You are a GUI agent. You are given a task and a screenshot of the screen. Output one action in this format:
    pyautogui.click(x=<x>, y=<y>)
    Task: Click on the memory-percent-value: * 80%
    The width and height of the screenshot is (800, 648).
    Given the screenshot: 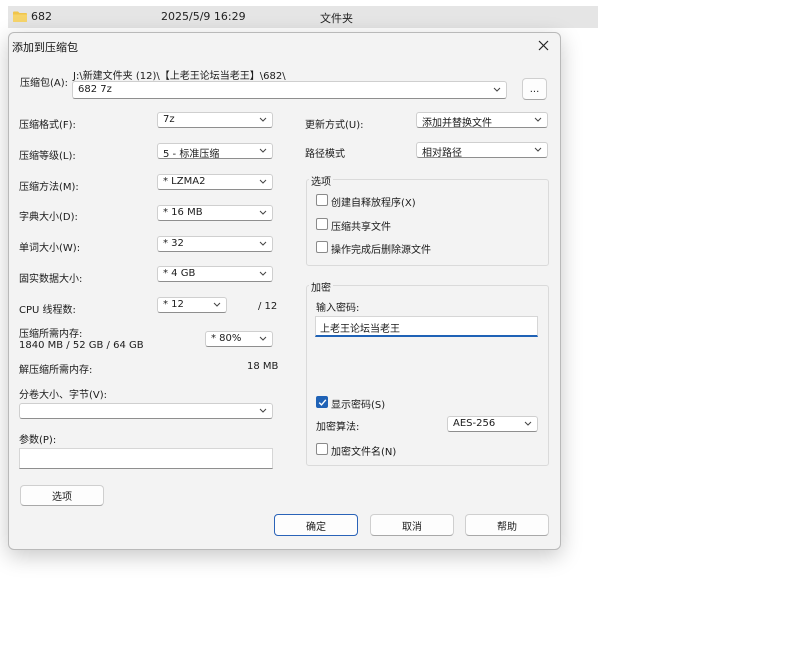 What is the action you would take?
    pyautogui.click(x=226, y=338)
    